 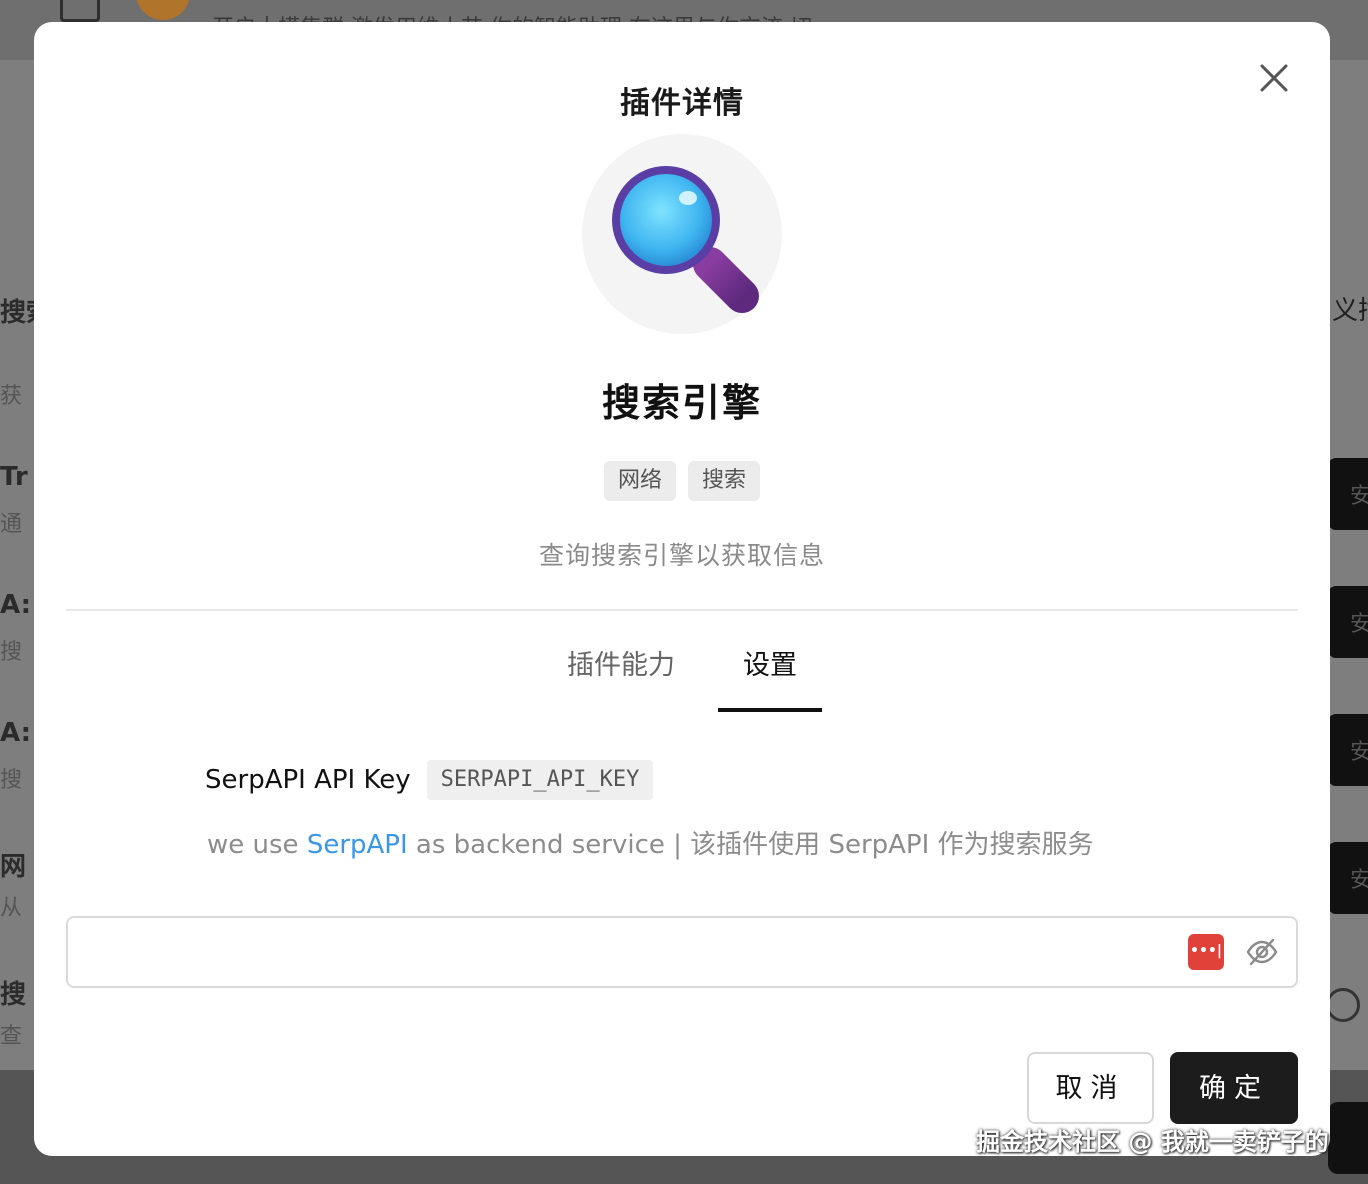 What do you see at coordinates (681, 555) in the screenshot?
I see `plugin-description: 查询搜索引擎以获取信息` at bounding box center [681, 555].